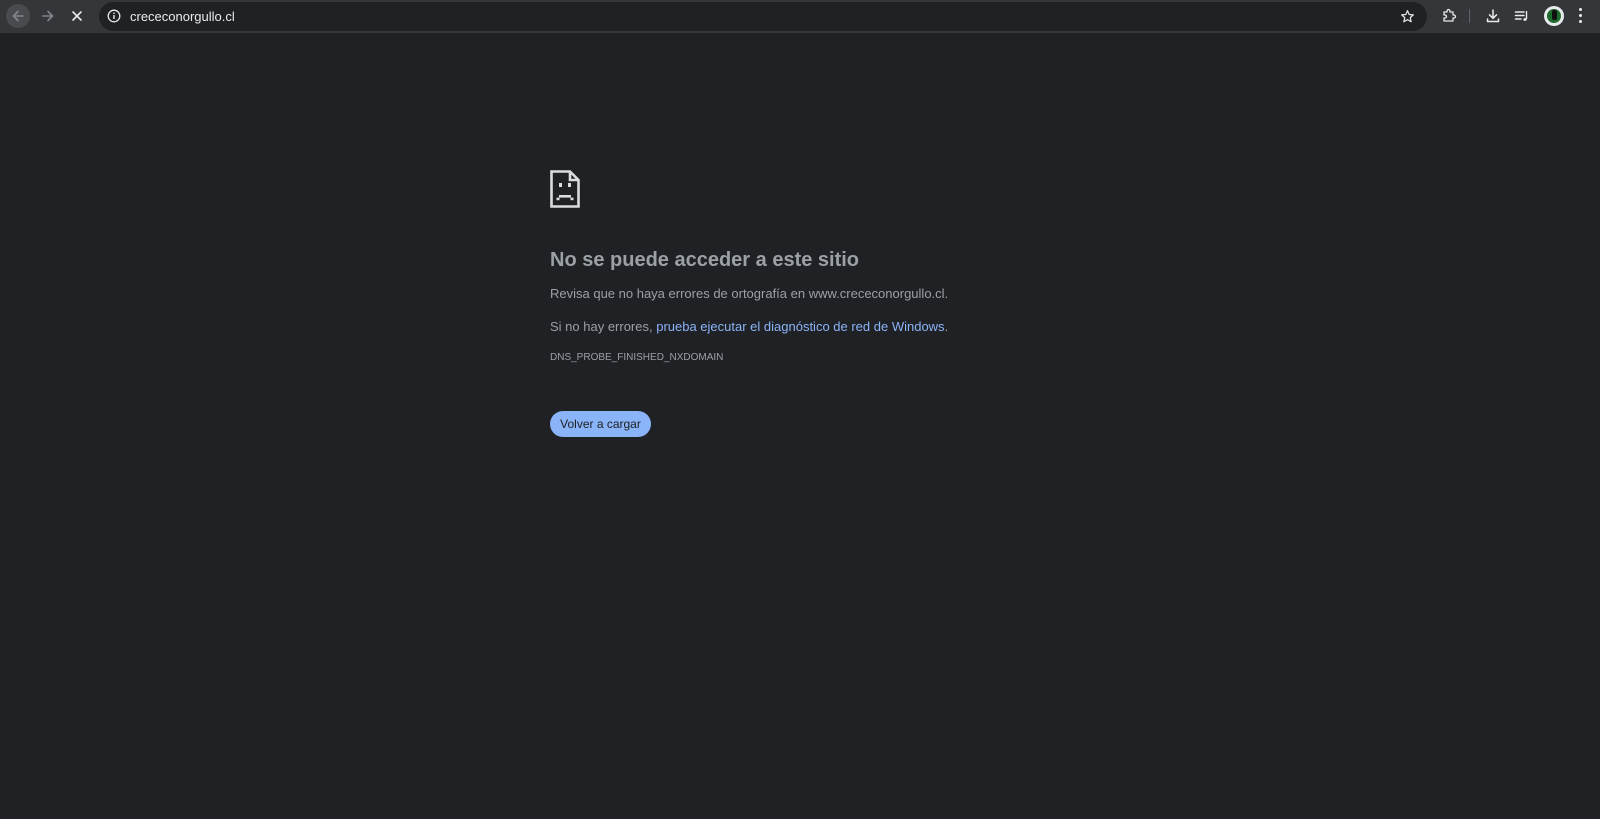  Describe the element at coordinates (1554, 16) in the screenshot. I see `avatar` at that location.